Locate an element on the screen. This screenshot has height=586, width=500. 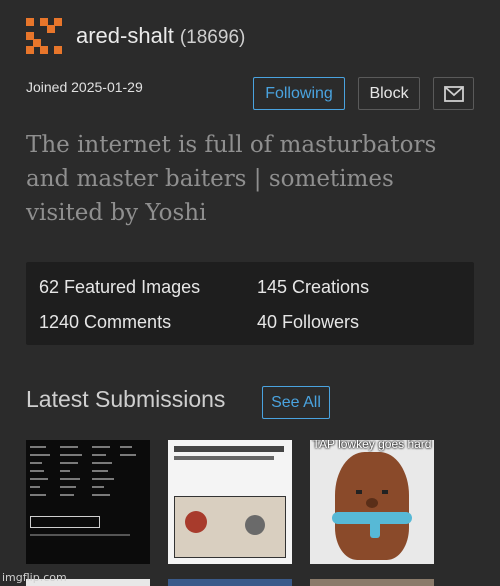
stat-comments: 1240 Comments is located at coordinates (105, 322).